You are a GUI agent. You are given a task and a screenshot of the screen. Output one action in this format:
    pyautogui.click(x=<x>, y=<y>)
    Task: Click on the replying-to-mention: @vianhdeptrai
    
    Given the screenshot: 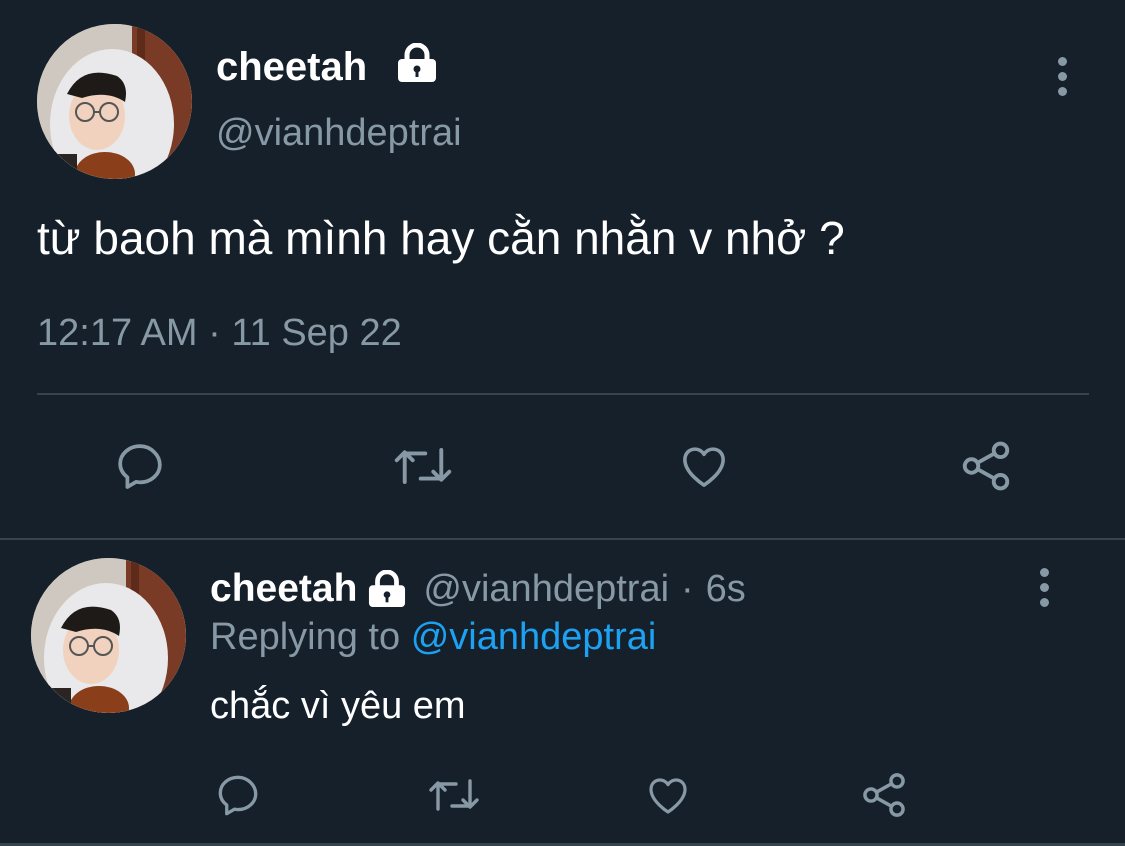 What is the action you would take?
    pyautogui.click(x=534, y=637)
    